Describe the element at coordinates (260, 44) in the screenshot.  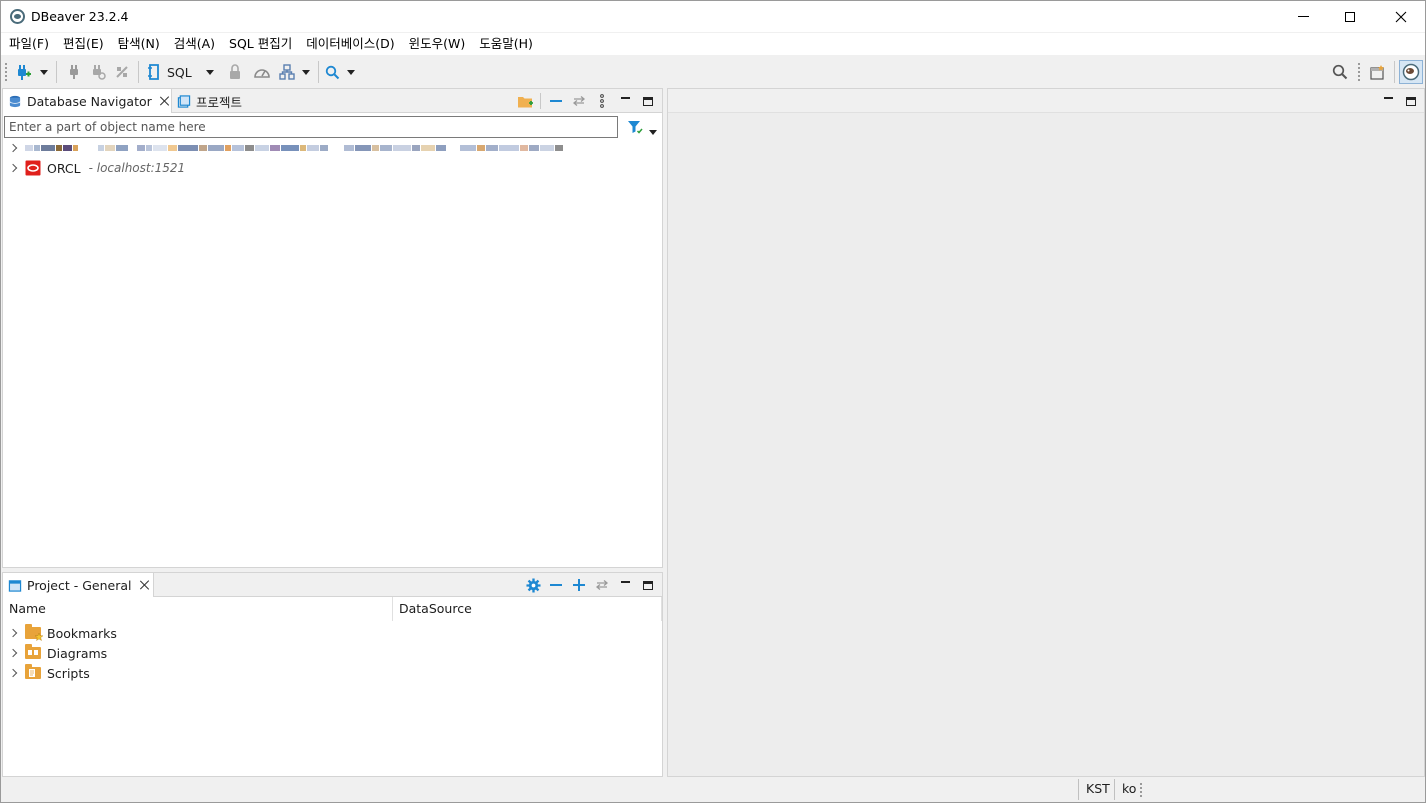
I see `menu-sql-editor: SQL 편집기` at that location.